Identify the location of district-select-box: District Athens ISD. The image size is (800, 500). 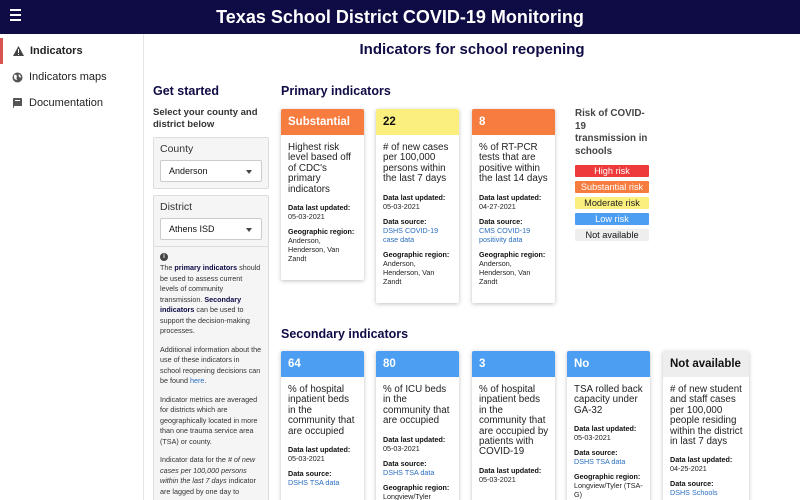
(211, 221).